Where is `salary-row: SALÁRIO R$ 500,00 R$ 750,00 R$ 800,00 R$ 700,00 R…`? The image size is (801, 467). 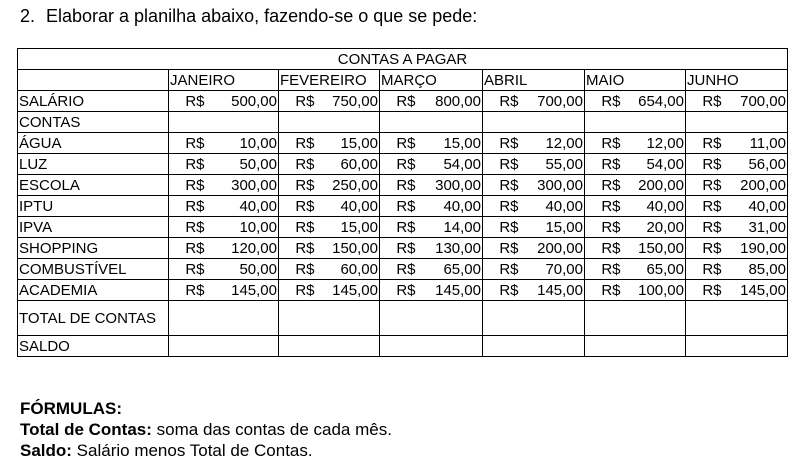 salary-row: SALÁRIO R$ 500,00 R$ 750,00 R$ 800,00 R$ 700,00 R… is located at coordinates (402, 101).